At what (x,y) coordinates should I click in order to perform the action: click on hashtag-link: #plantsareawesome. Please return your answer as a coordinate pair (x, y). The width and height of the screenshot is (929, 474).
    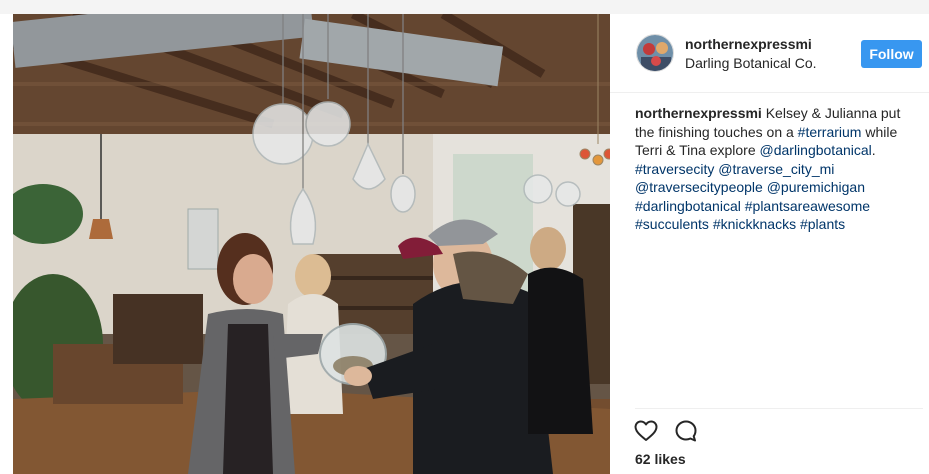
    Looking at the image, I should click on (807, 206).